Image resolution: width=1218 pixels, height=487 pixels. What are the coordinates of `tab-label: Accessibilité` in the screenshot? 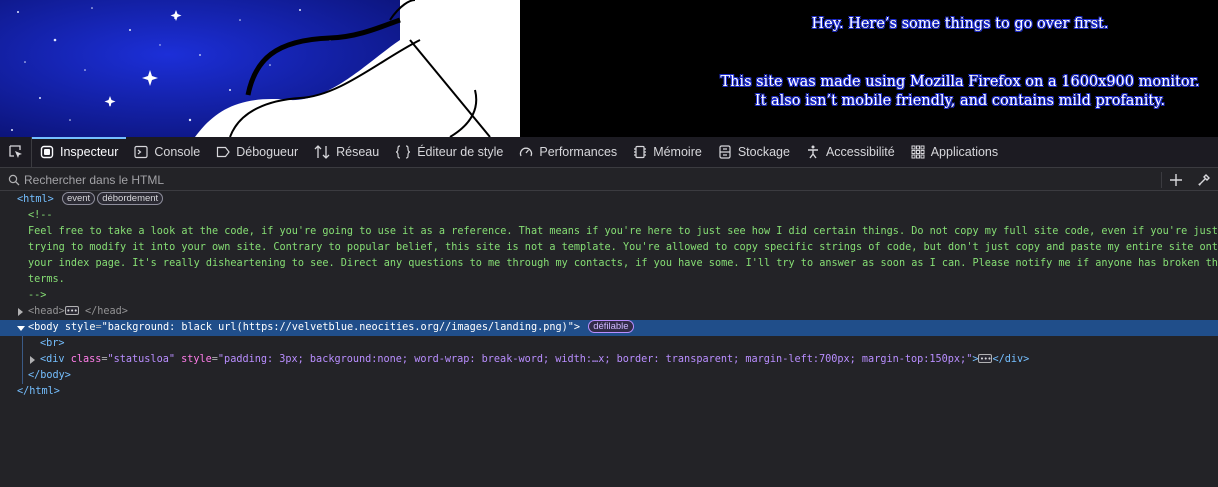 It's located at (860, 152).